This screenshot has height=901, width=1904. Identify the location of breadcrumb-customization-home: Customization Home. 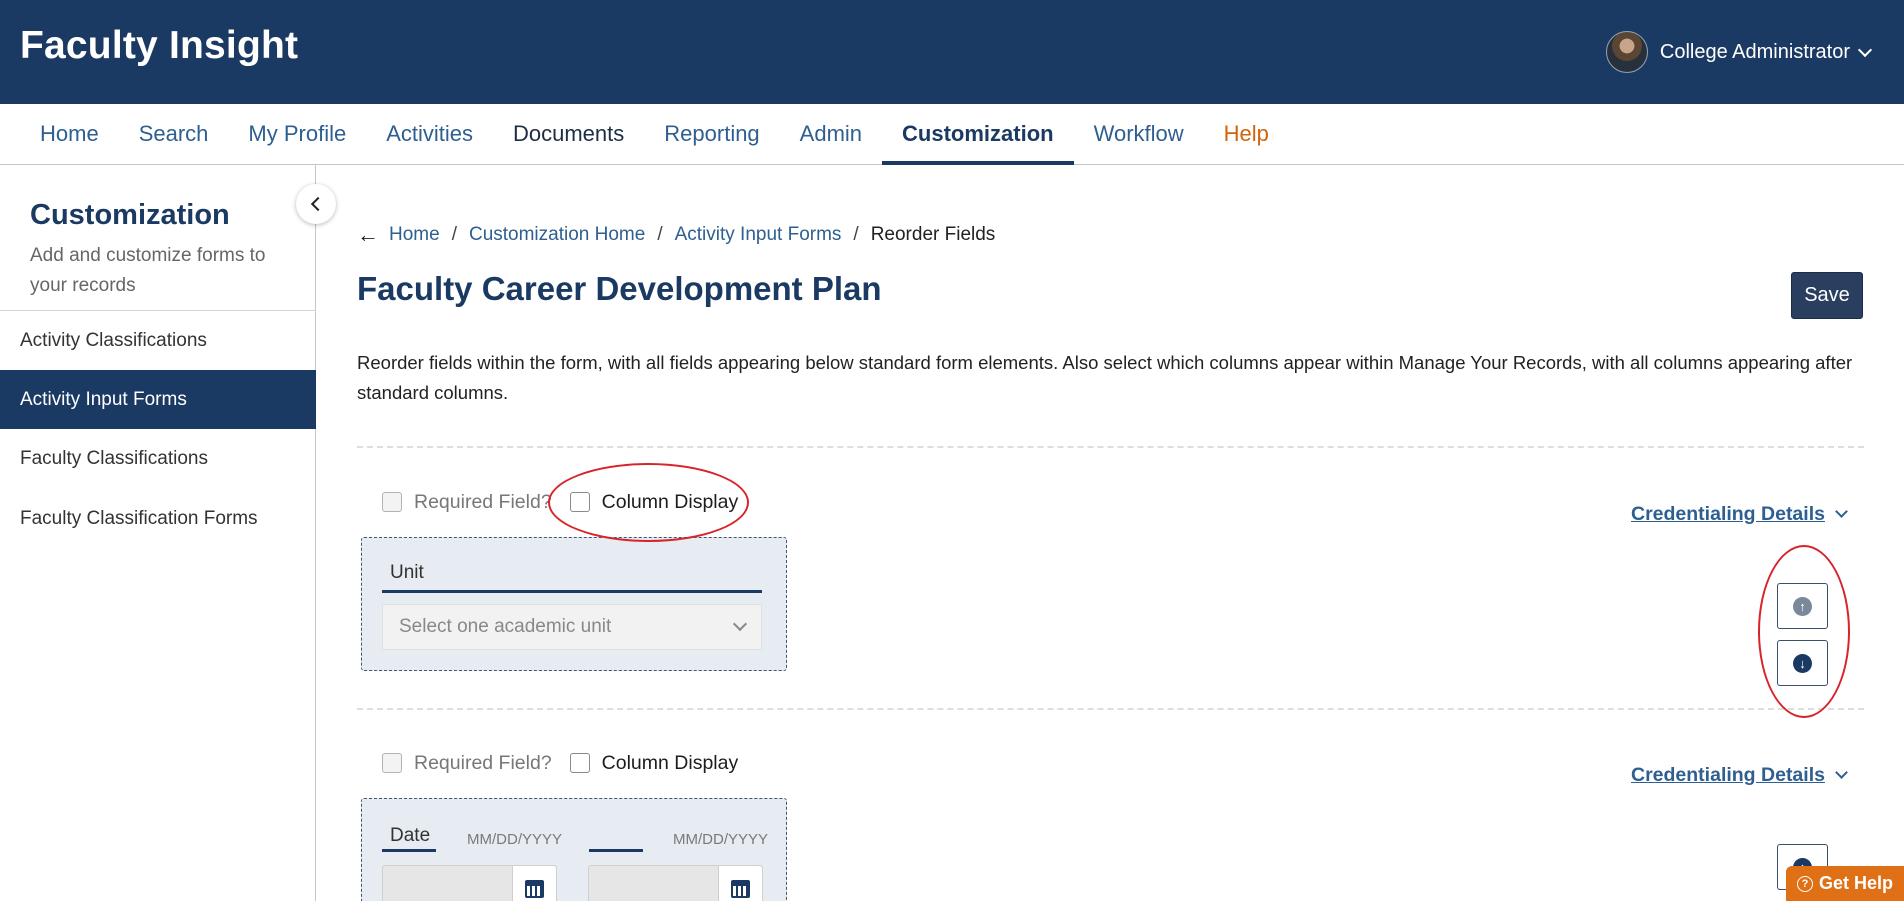
(557, 235).